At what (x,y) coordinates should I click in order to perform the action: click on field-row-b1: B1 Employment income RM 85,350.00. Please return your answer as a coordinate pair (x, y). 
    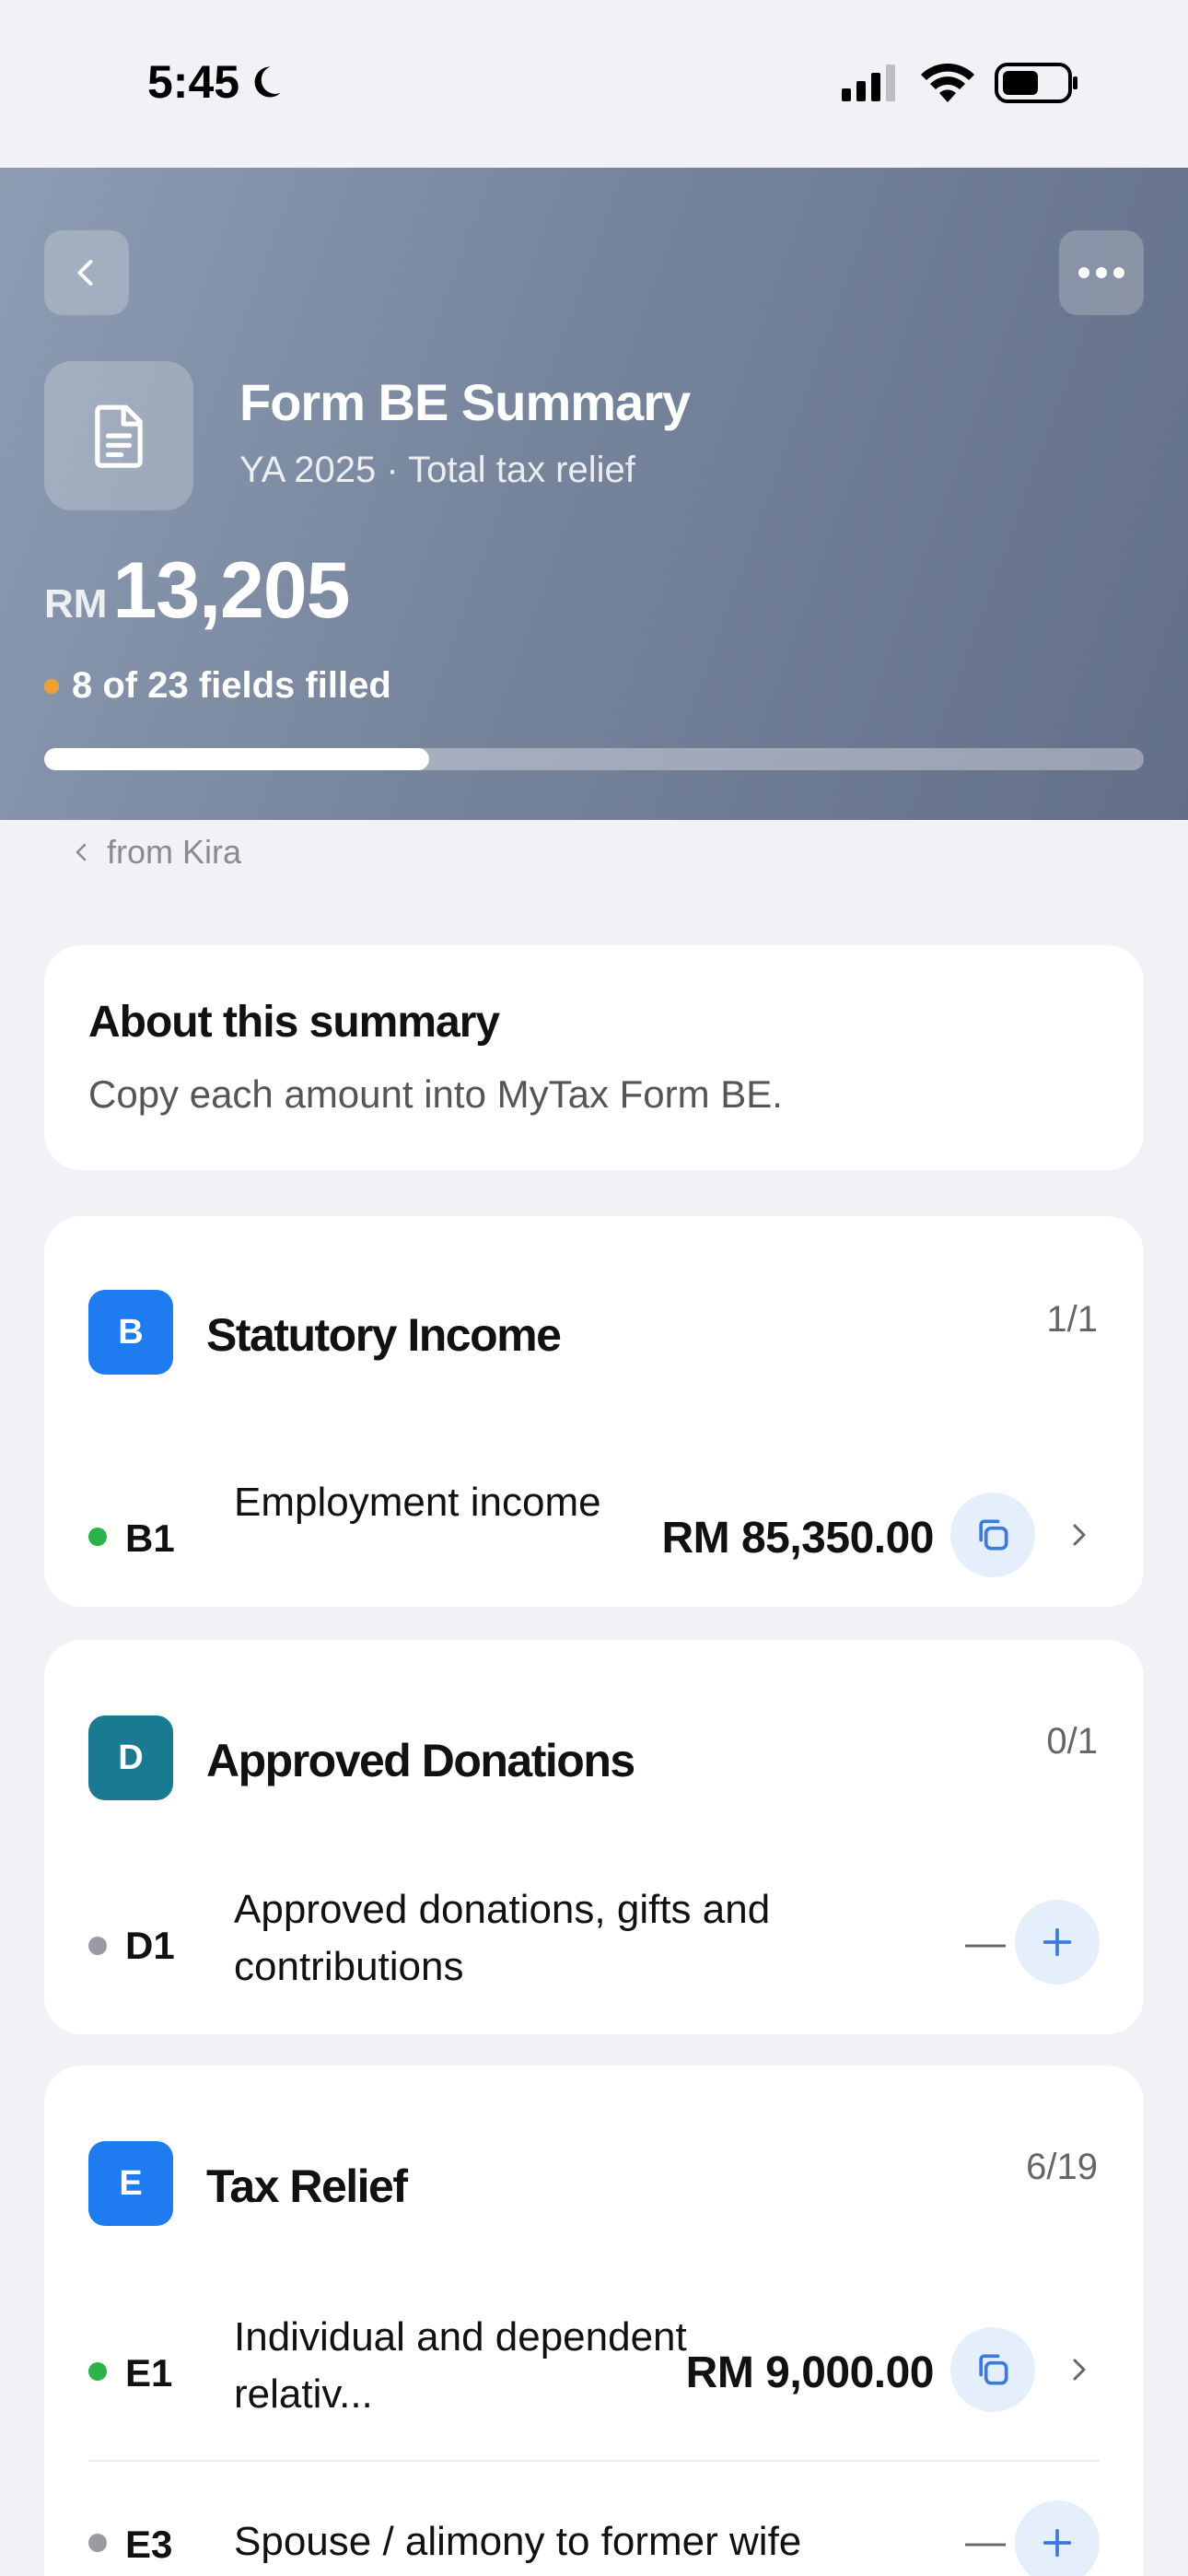
    Looking at the image, I should click on (594, 1532).